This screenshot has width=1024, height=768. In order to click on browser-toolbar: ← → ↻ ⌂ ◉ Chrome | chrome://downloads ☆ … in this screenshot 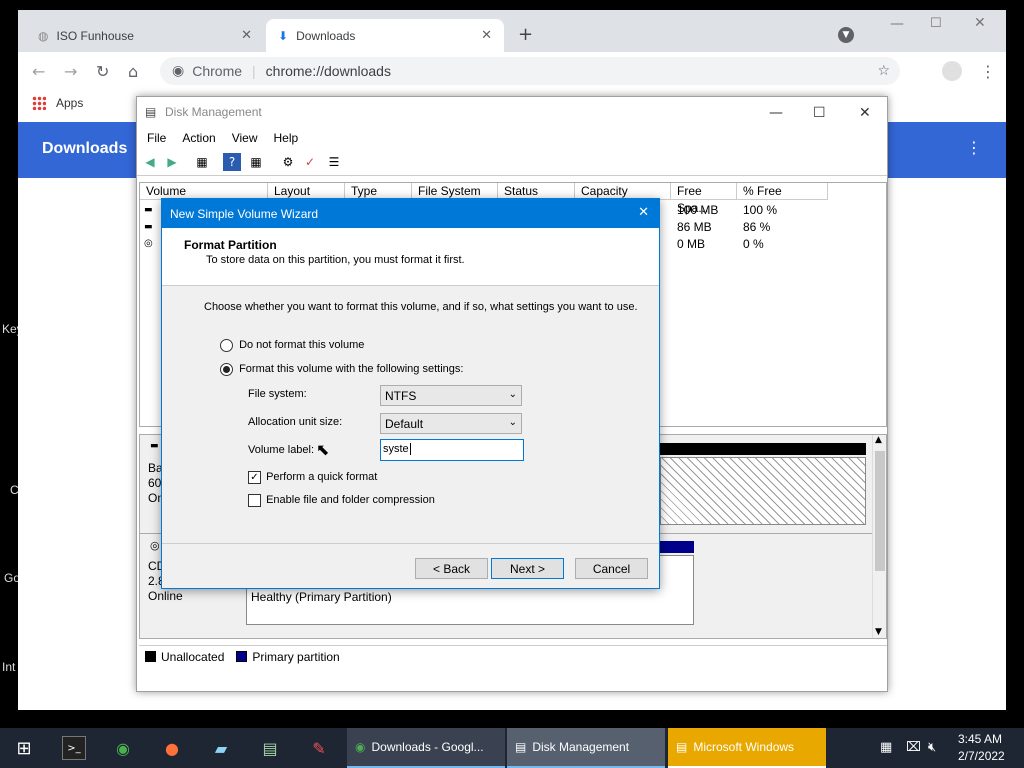, I will do `click(512, 71)`.